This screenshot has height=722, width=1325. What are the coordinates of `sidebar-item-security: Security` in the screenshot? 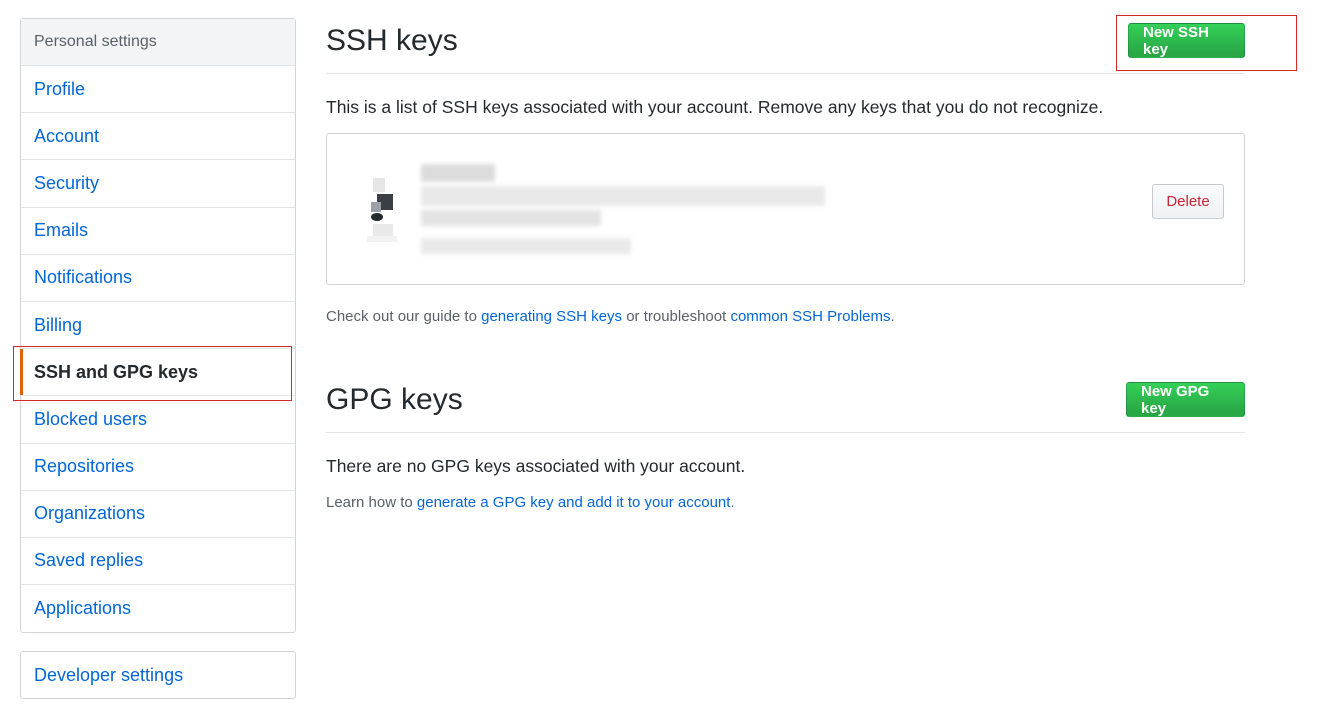 It's located at (158, 184).